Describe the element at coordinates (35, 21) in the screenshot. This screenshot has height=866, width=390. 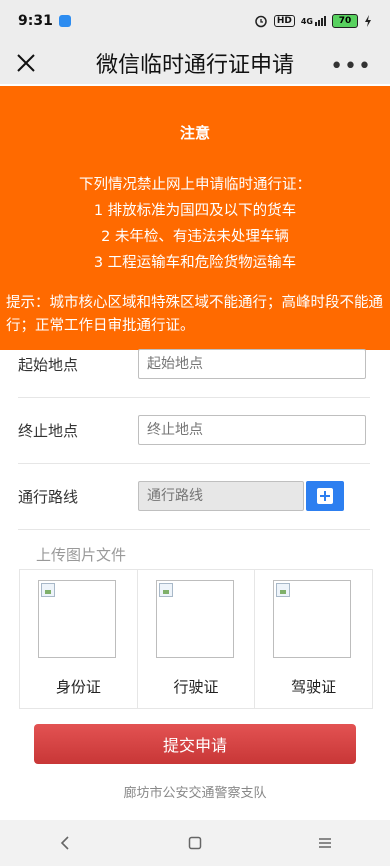
I see `status-time: 9:31` at that location.